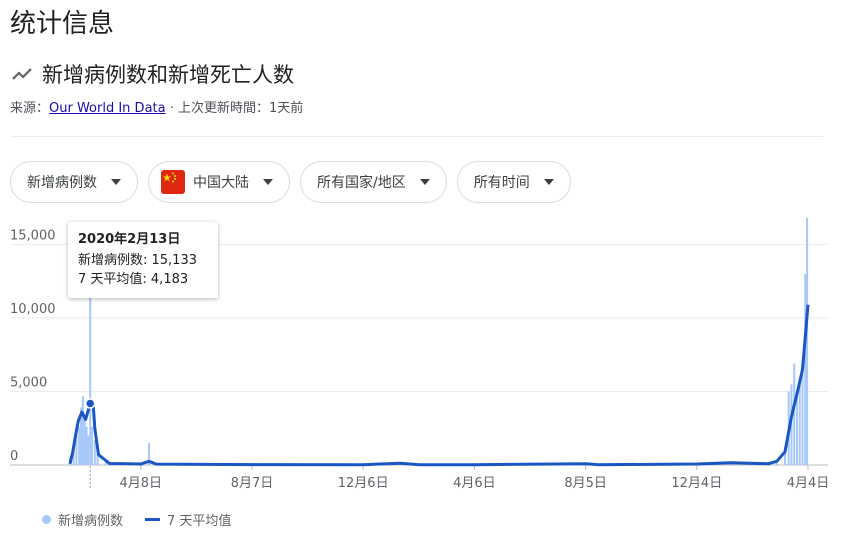 This screenshot has height=539, width=845. What do you see at coordinates (33, 309) in the screenshot?
I see `y-tick-label: 10,000` at bounding box center [33, 309].